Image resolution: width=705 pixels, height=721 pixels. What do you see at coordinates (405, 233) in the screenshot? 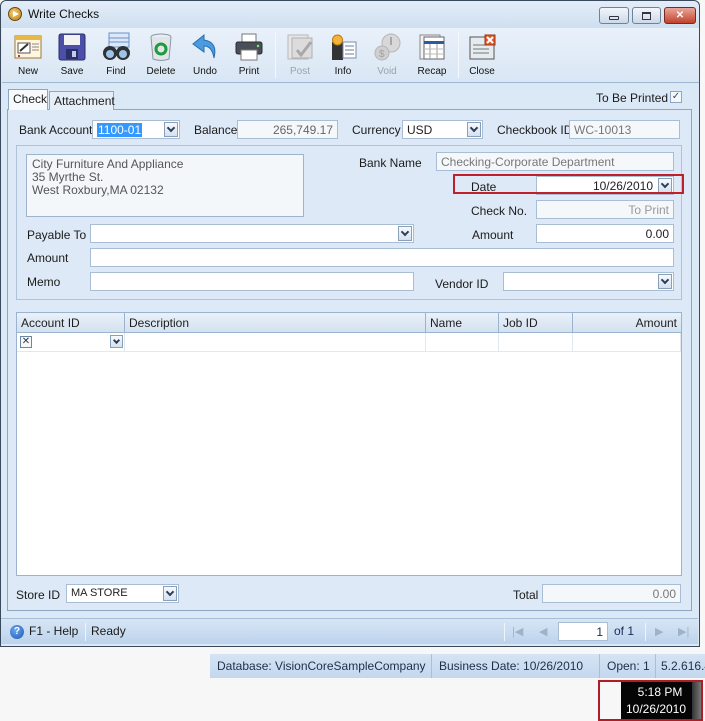
I see `payable-to-dropdown-button` at bounding box center [405, 233].